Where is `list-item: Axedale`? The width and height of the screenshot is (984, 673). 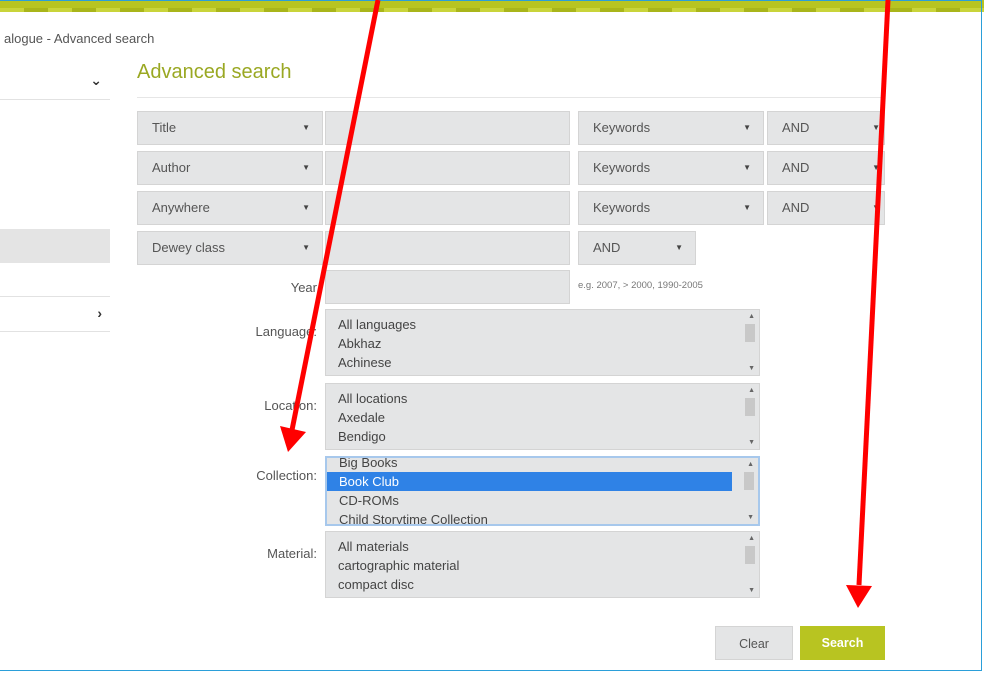
list-item: Axedale is located at coordinates (542, 417).